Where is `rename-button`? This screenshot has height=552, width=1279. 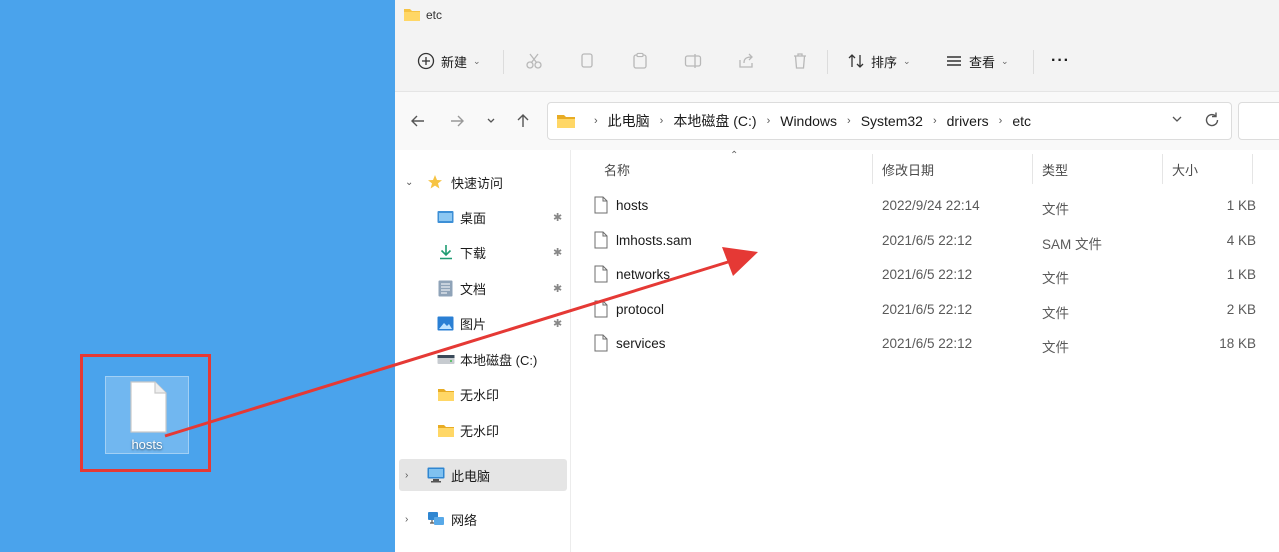
rename-button is located at coordinates (693, 61).